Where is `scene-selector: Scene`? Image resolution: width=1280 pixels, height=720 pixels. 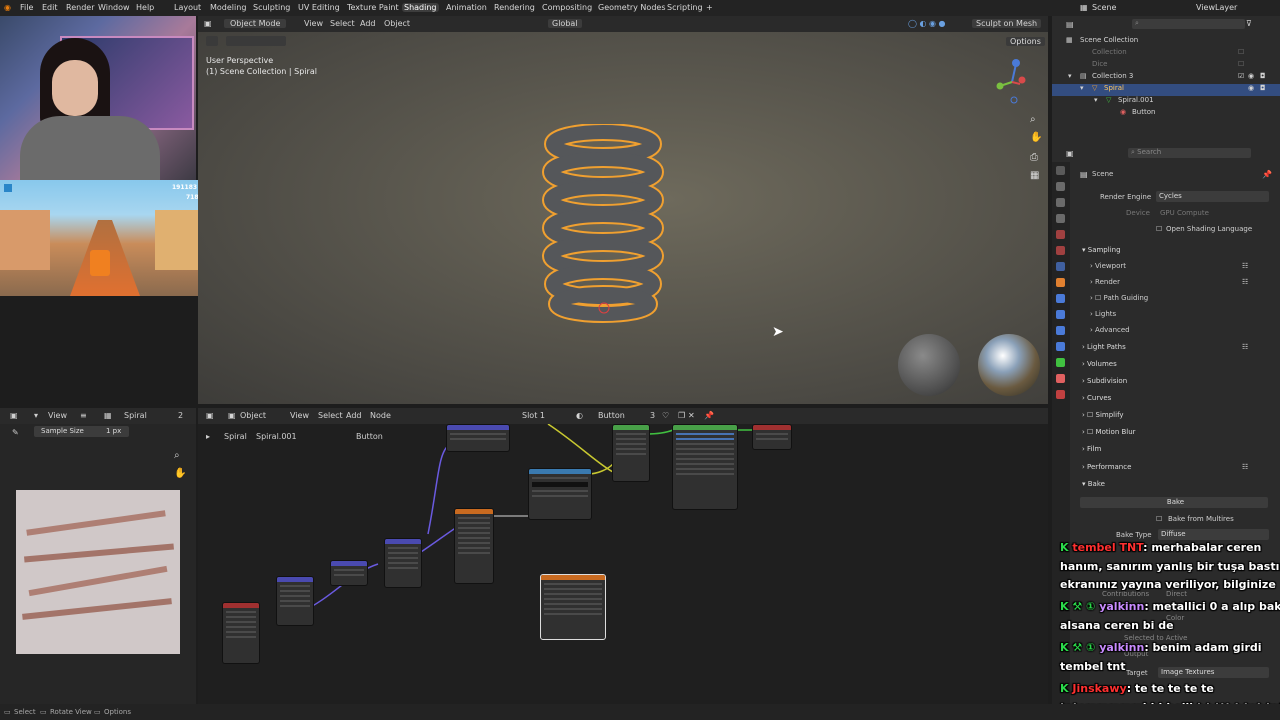
scene-selector: Scene is located at coordinates (1104, 7).